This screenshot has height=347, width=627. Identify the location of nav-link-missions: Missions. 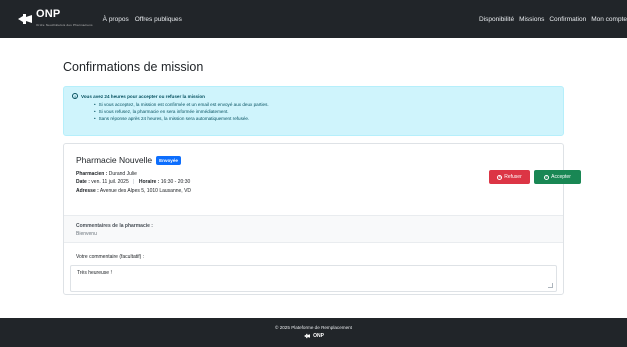
(531, 19).